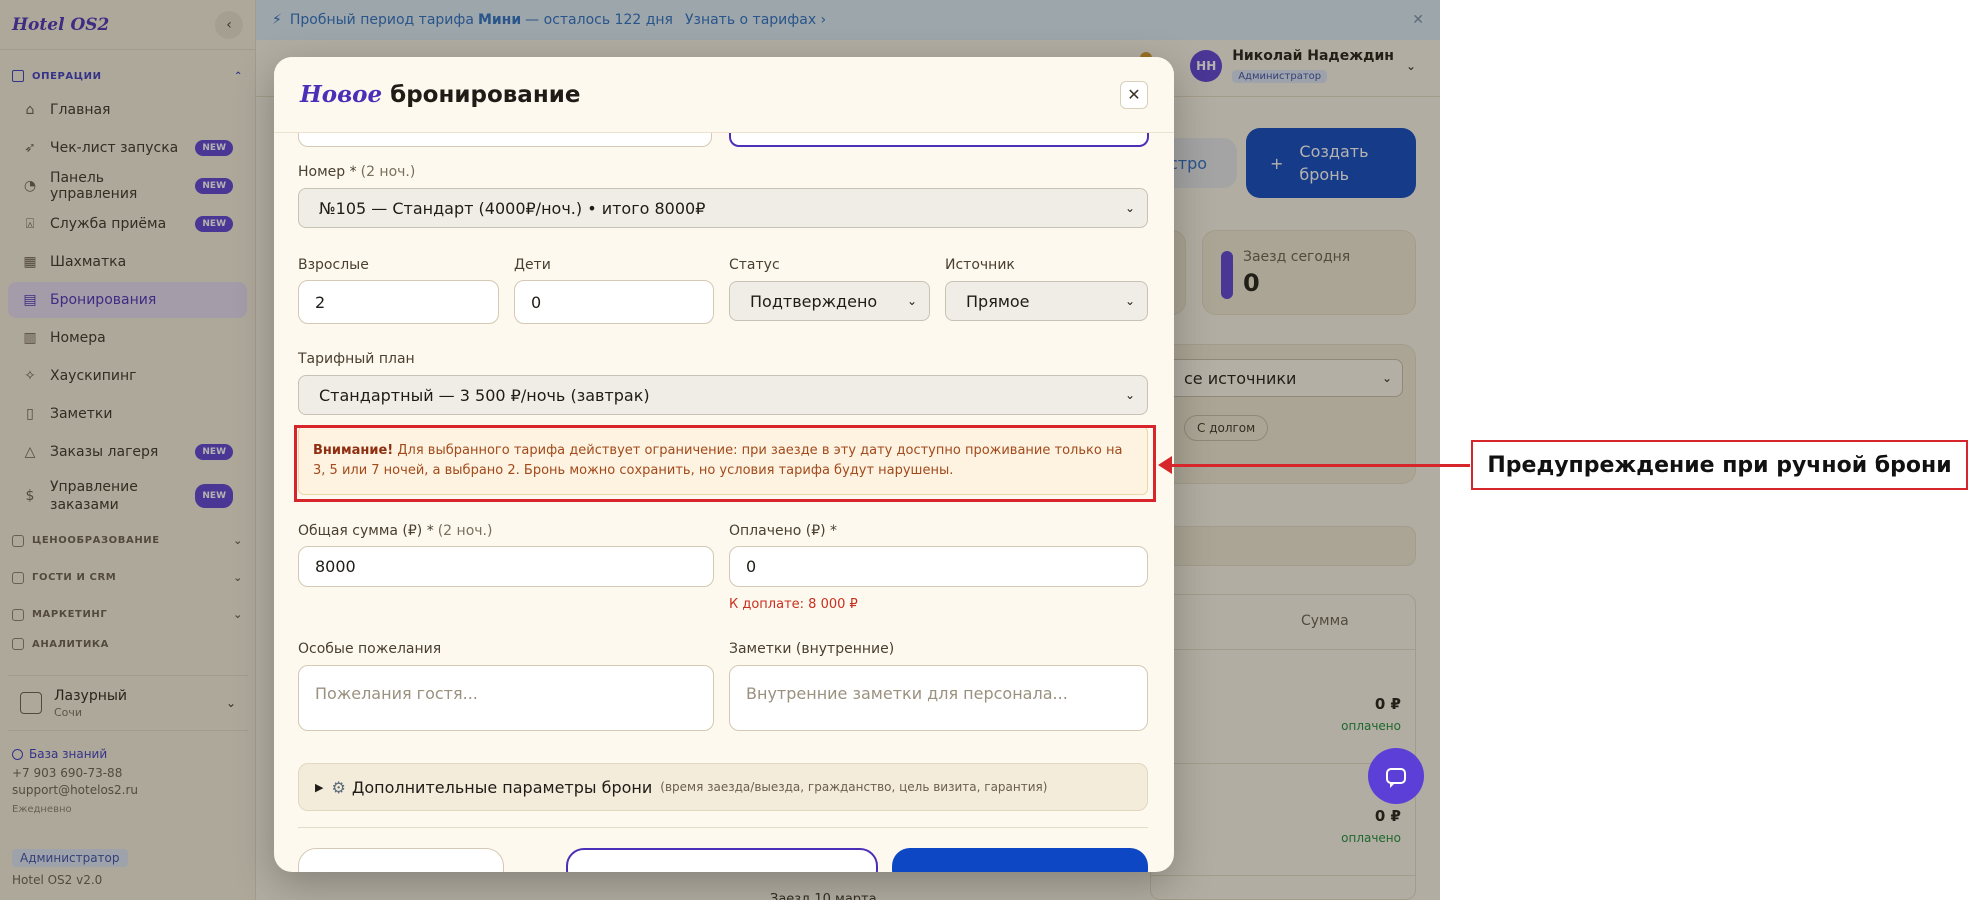 The width and height of the screenshot is (1980, 900). What do you see at coordinates (338, 787) in the screenshot?
I see `gear-icon: ⚙` at bounding box center [338, 787].